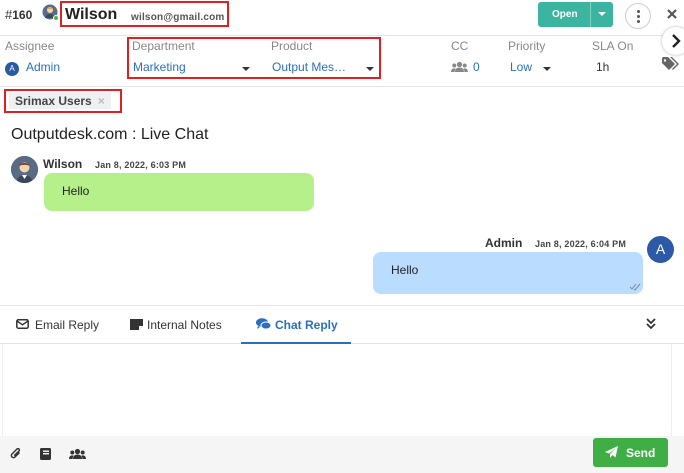 This screenshot has width=684, height=473. Describe the element at coordinates (163, 46) in the screenshot. I see `department-label: Department` at that location.